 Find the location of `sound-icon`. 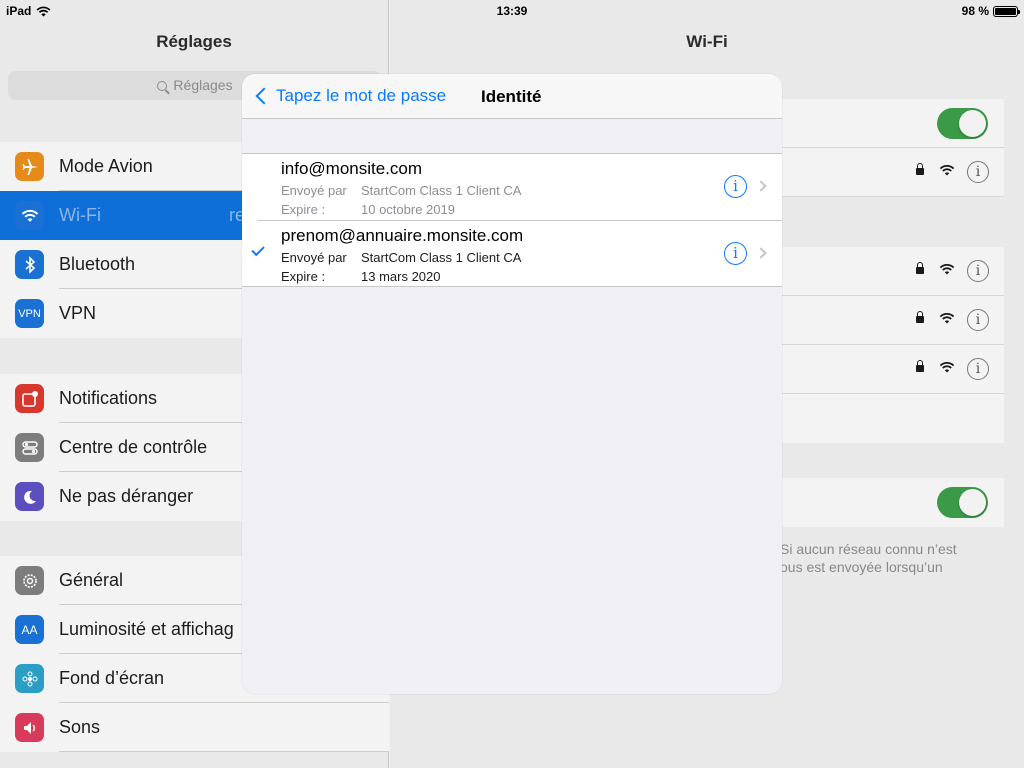

sound-icon is located at coordinates (29, 727).